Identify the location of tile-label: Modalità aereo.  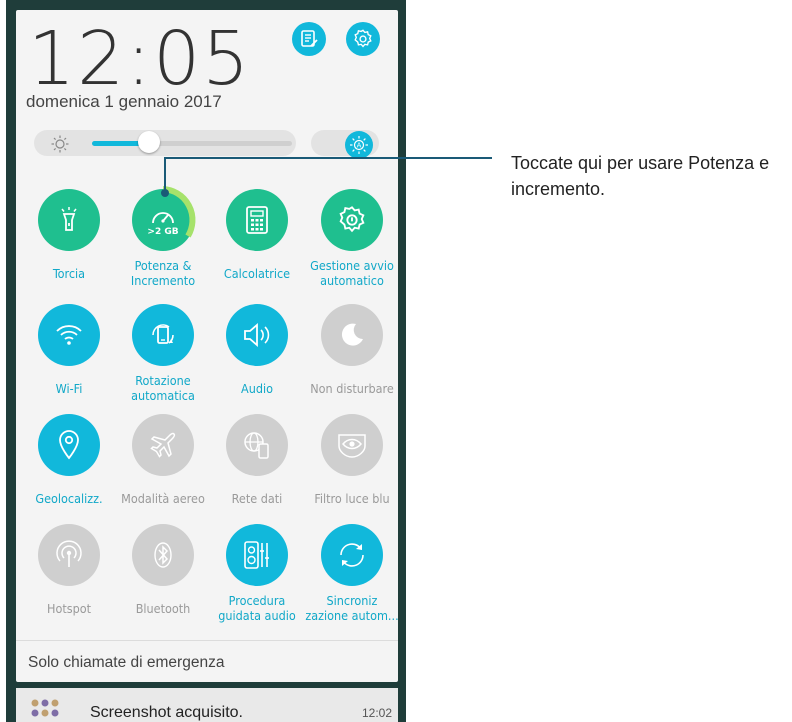
(163, 498).